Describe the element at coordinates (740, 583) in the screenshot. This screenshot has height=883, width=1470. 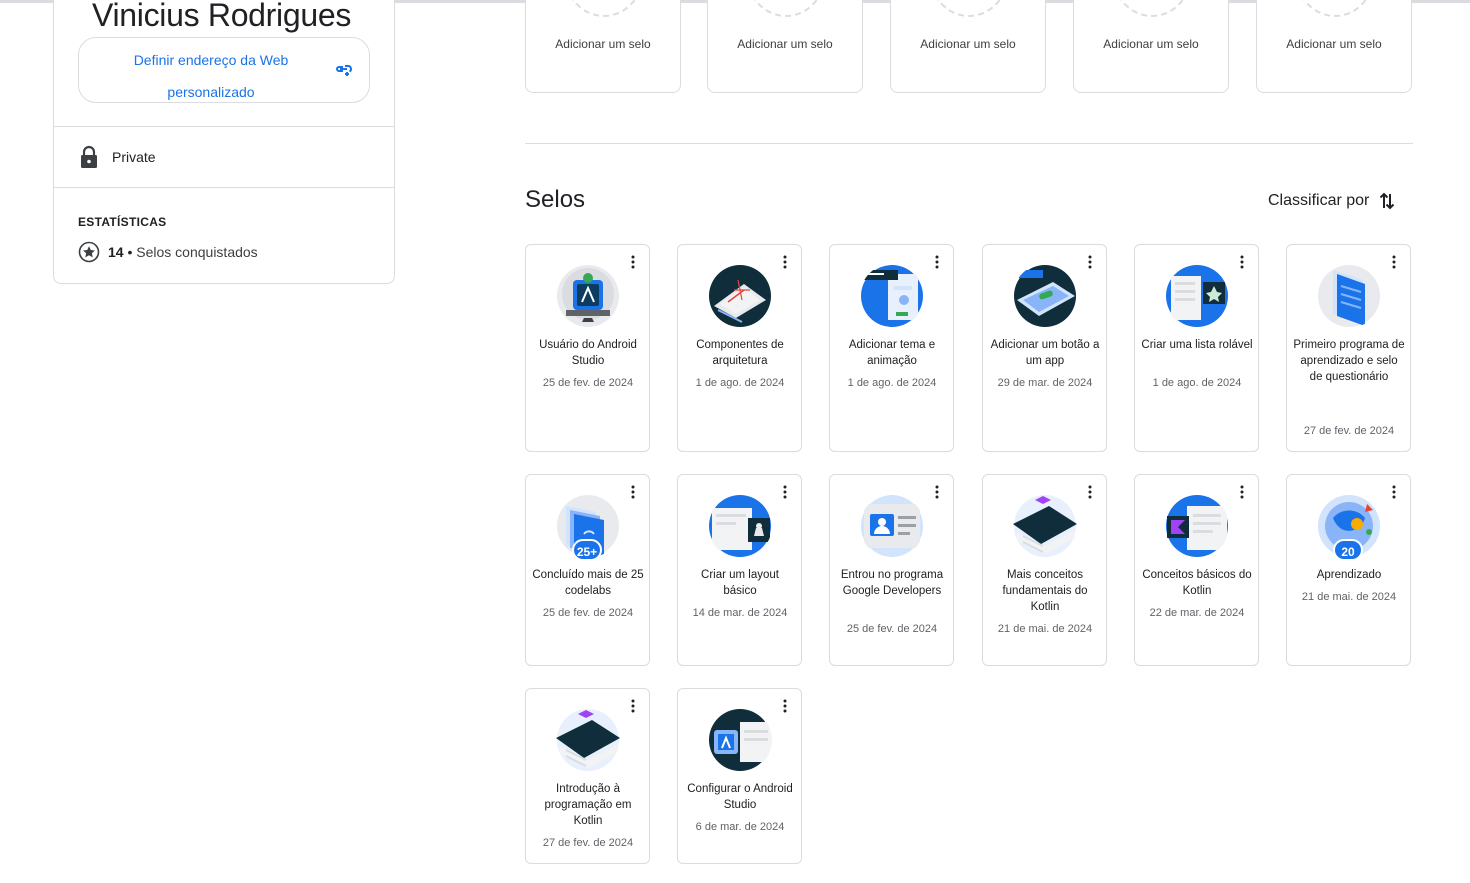
I see `badge-name: Criar um layout básico` at that location.